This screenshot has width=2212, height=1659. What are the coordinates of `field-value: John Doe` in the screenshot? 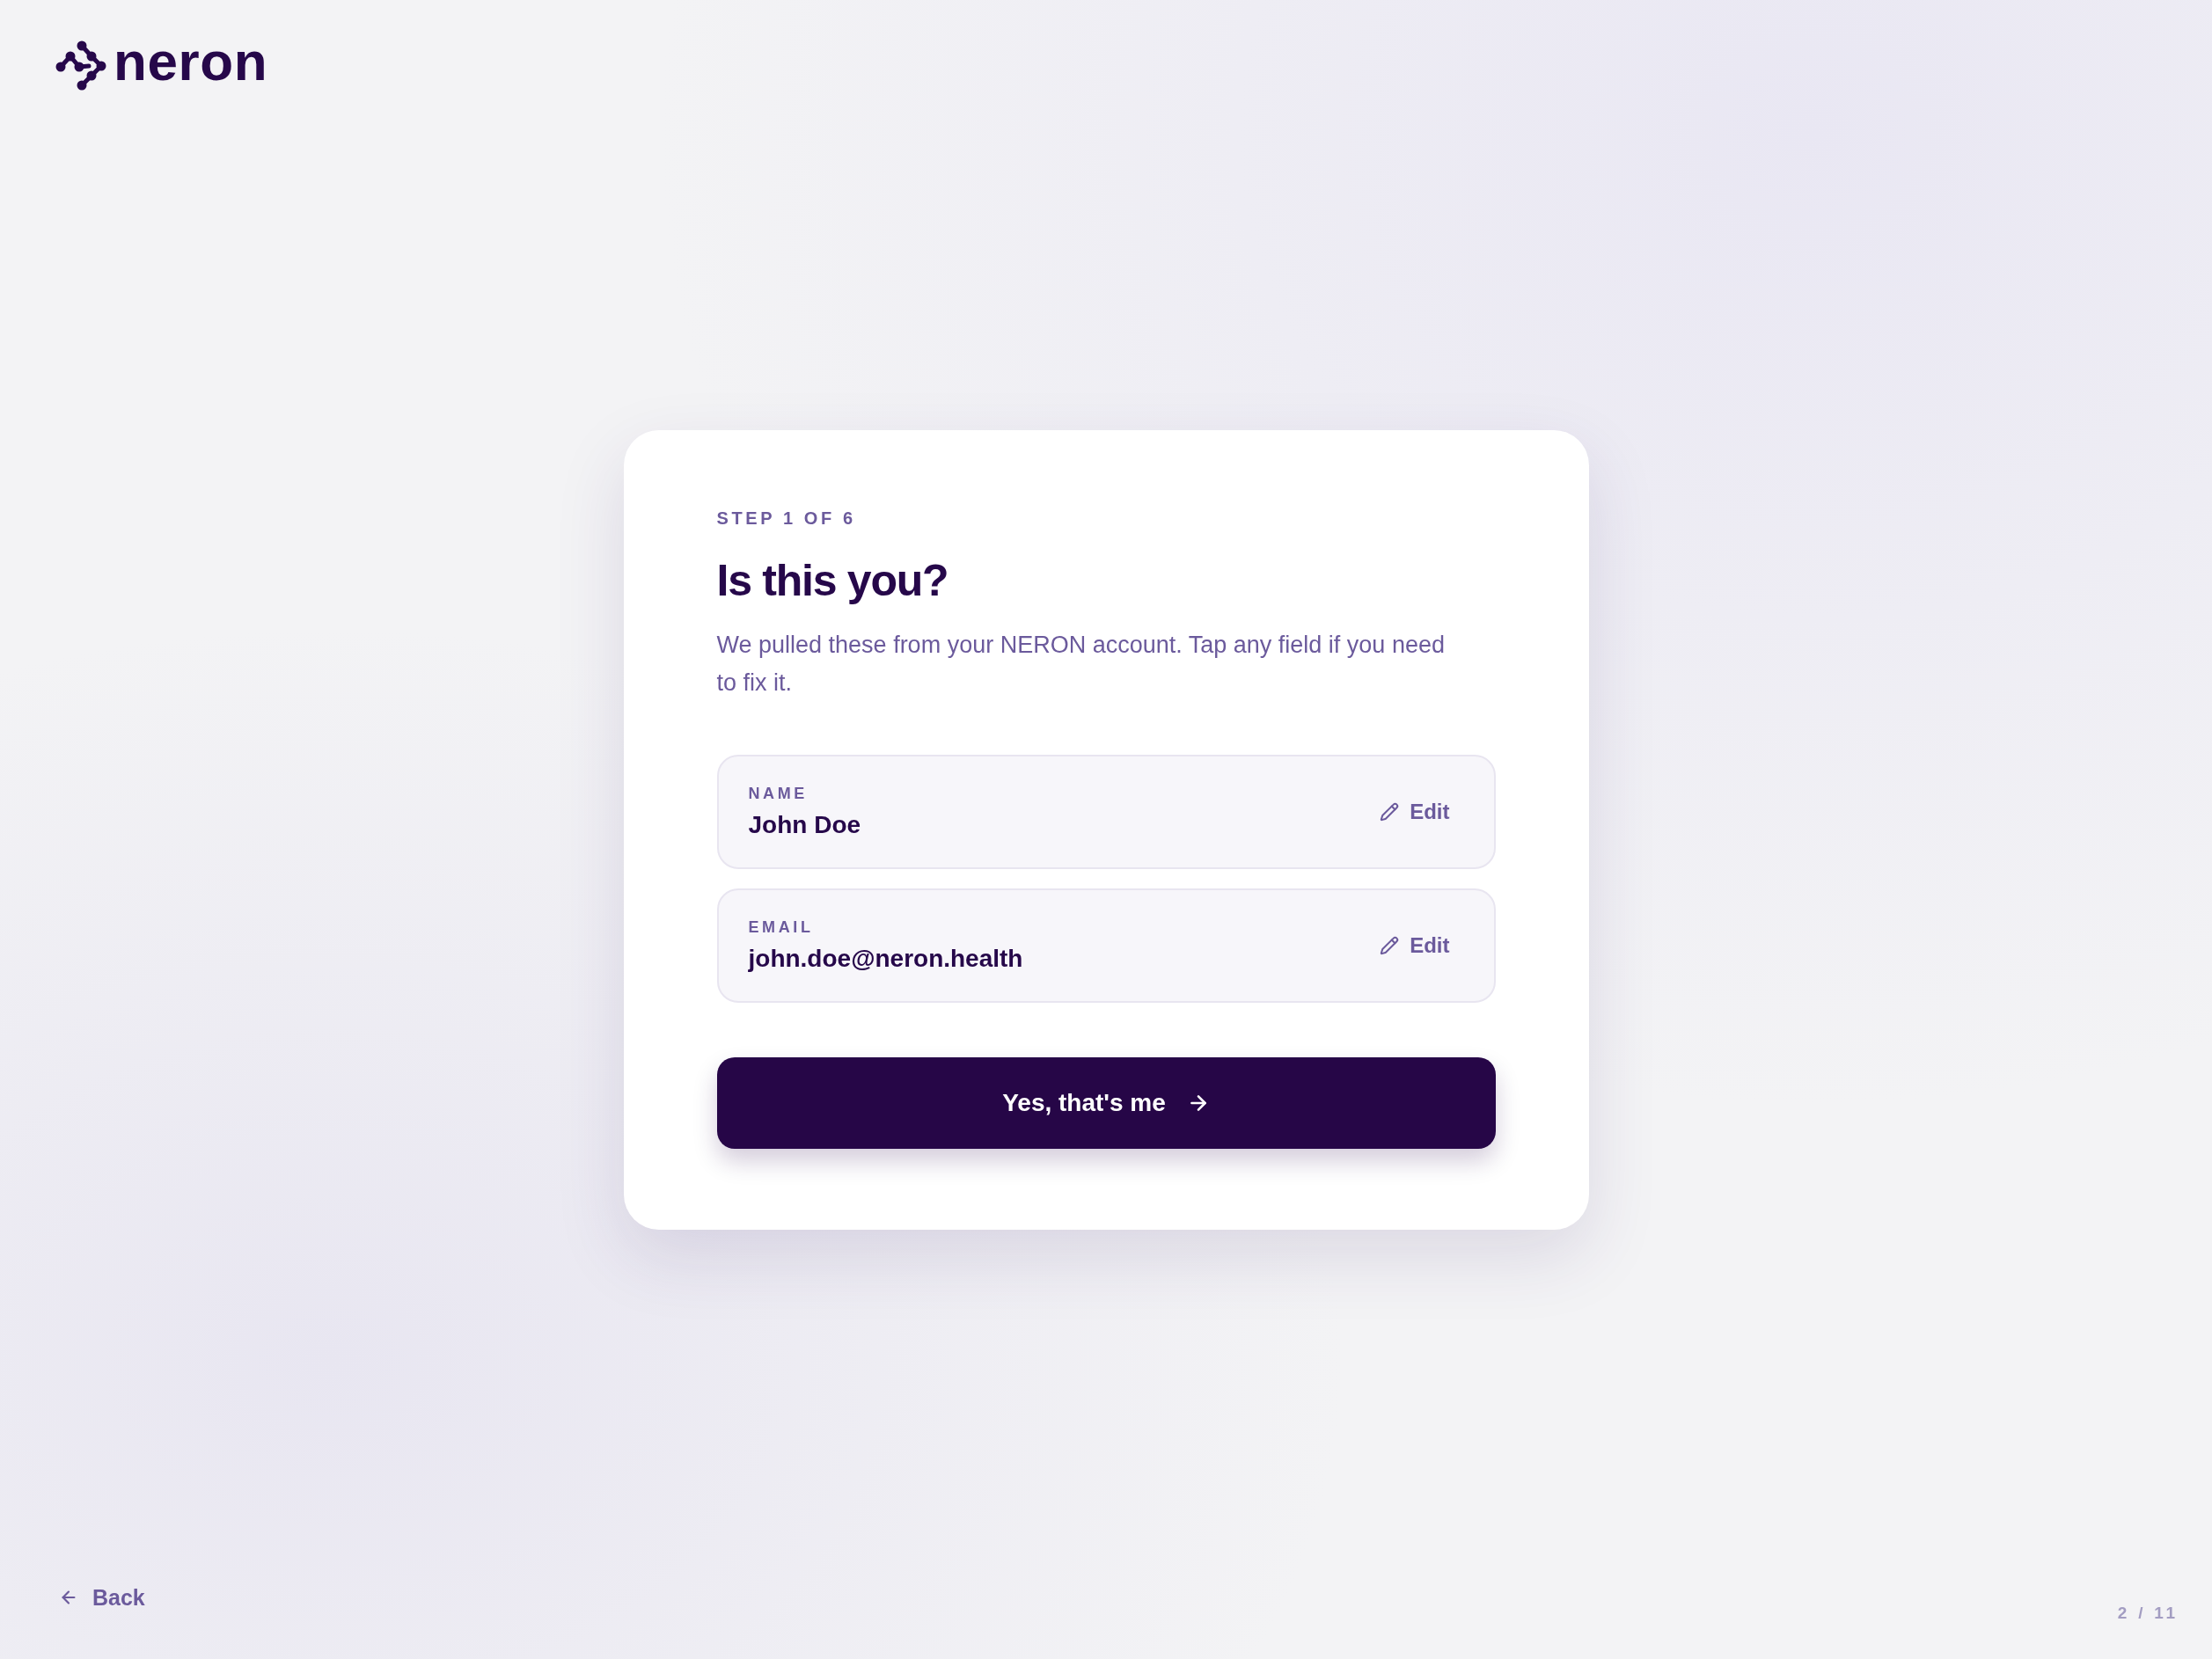 It's located at (804, 824).